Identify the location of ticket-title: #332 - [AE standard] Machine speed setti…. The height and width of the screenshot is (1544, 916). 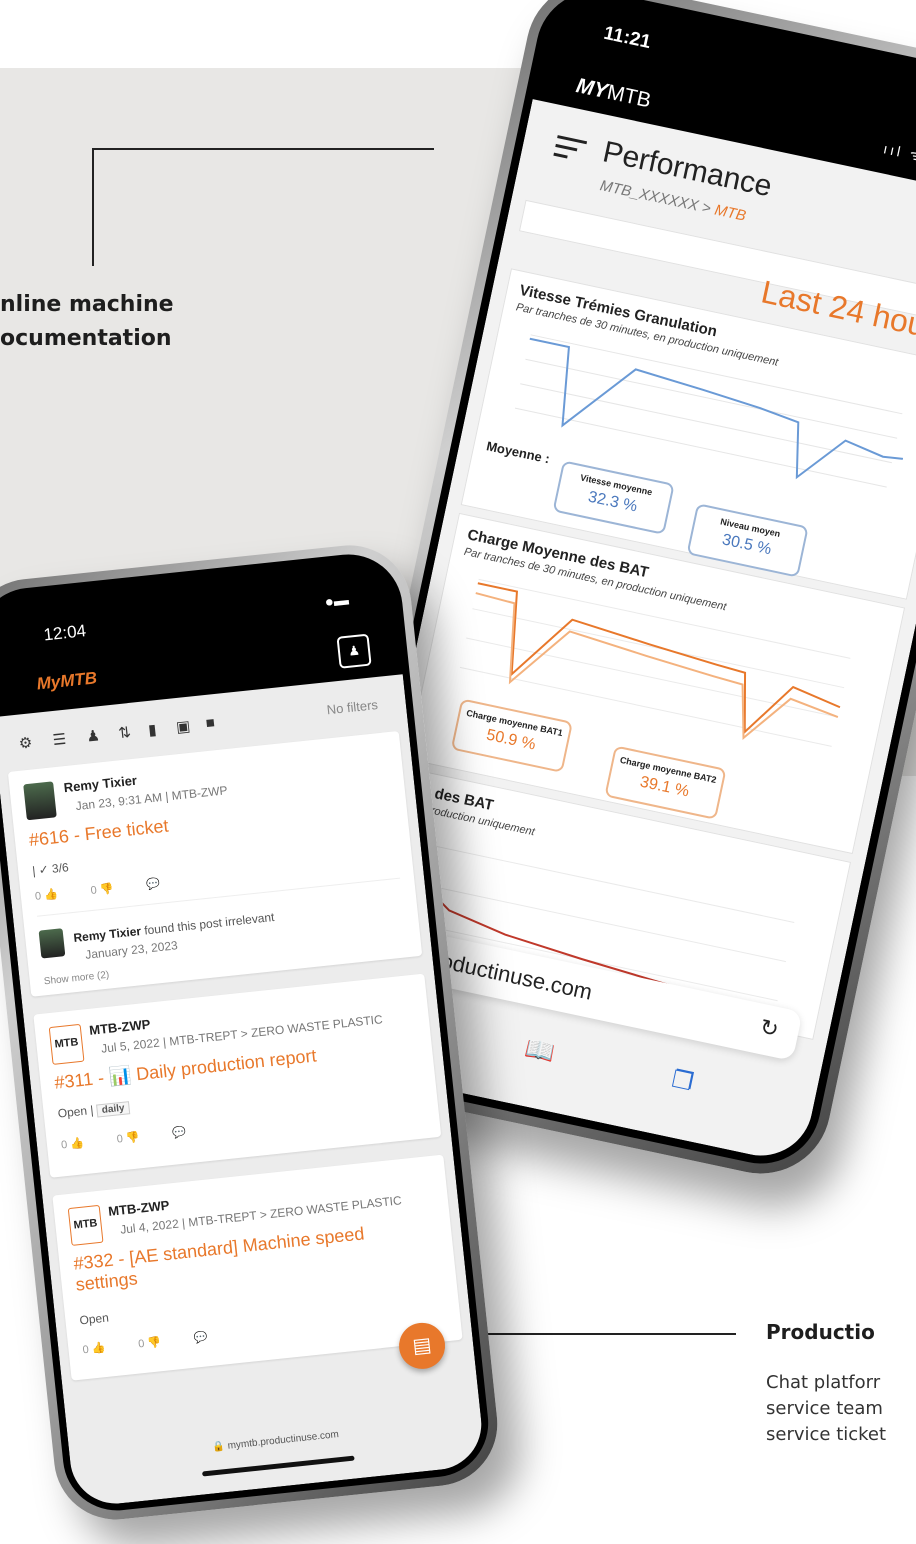
(224, 1259).